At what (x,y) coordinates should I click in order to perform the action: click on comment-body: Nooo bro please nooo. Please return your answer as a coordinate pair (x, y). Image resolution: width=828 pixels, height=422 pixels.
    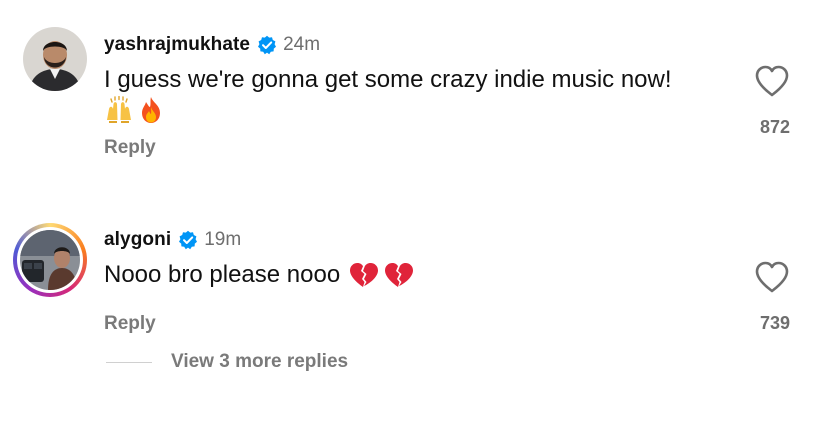
    Looking at the image, I should click on (259, 275).